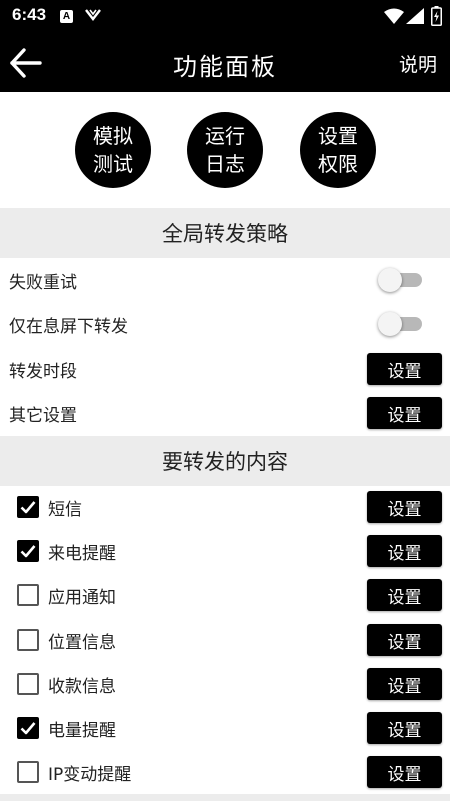 Image resolution: width=450 pixels, height=801 pixels. What do you see at coordinates (82, 554) in the screenshot?
I see `item-label: 来电提醒` at bounding box center [82, 554].